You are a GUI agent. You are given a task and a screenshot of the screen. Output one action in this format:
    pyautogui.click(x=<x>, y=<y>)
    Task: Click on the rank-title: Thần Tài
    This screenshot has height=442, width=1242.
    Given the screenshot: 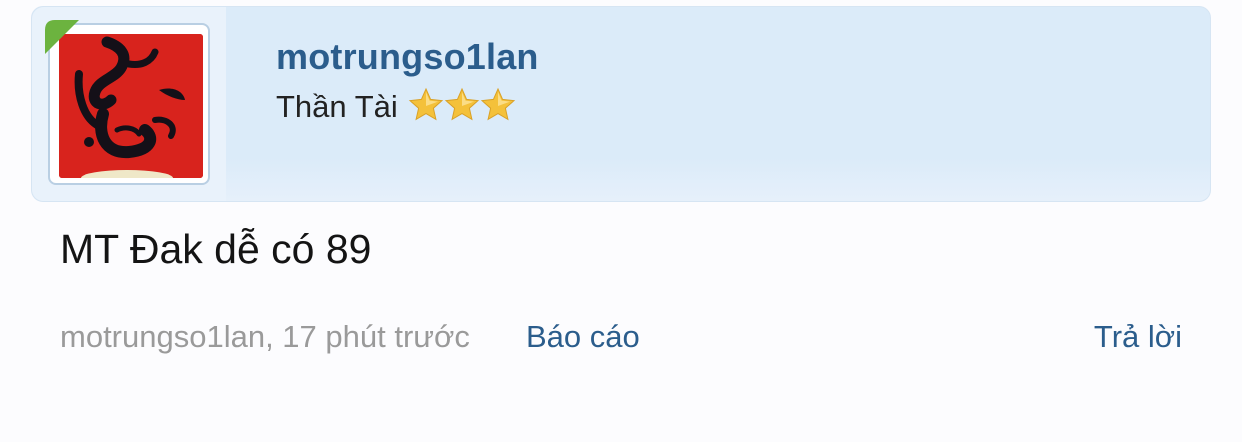 What is the action you would take?
    pyautogui.click(x=337, y=106)
    